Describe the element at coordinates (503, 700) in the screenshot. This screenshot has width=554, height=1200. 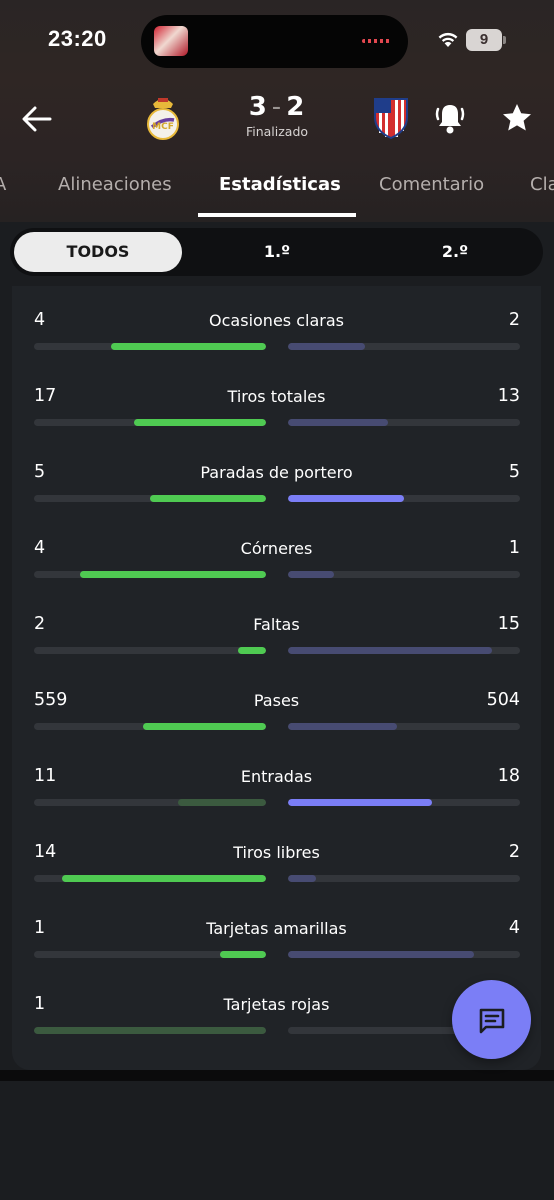
I see `stat-away-value: 504` at that location.